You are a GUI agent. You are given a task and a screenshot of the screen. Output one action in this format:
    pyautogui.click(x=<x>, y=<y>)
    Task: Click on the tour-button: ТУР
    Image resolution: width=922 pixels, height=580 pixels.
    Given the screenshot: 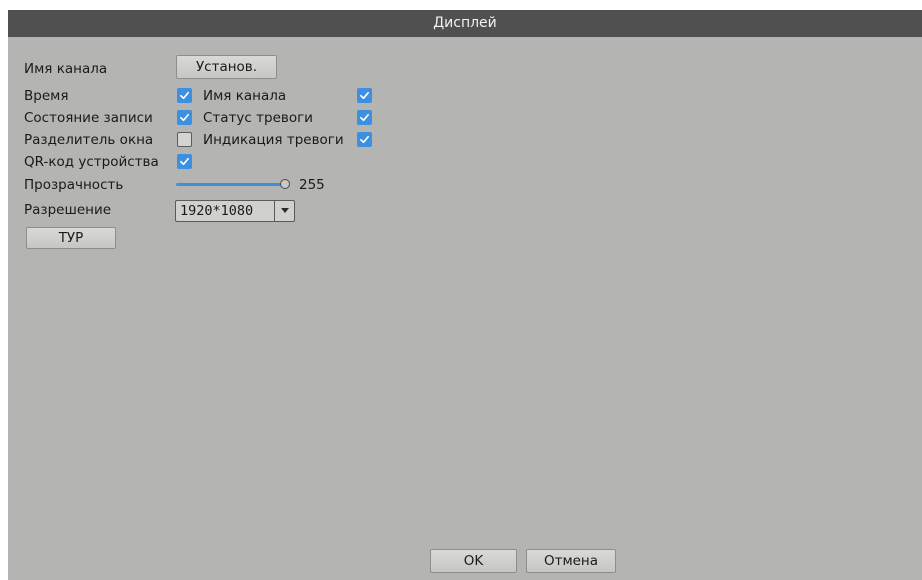 What is the action you would take?
    pyautogui.click(x=71, y=238)
    